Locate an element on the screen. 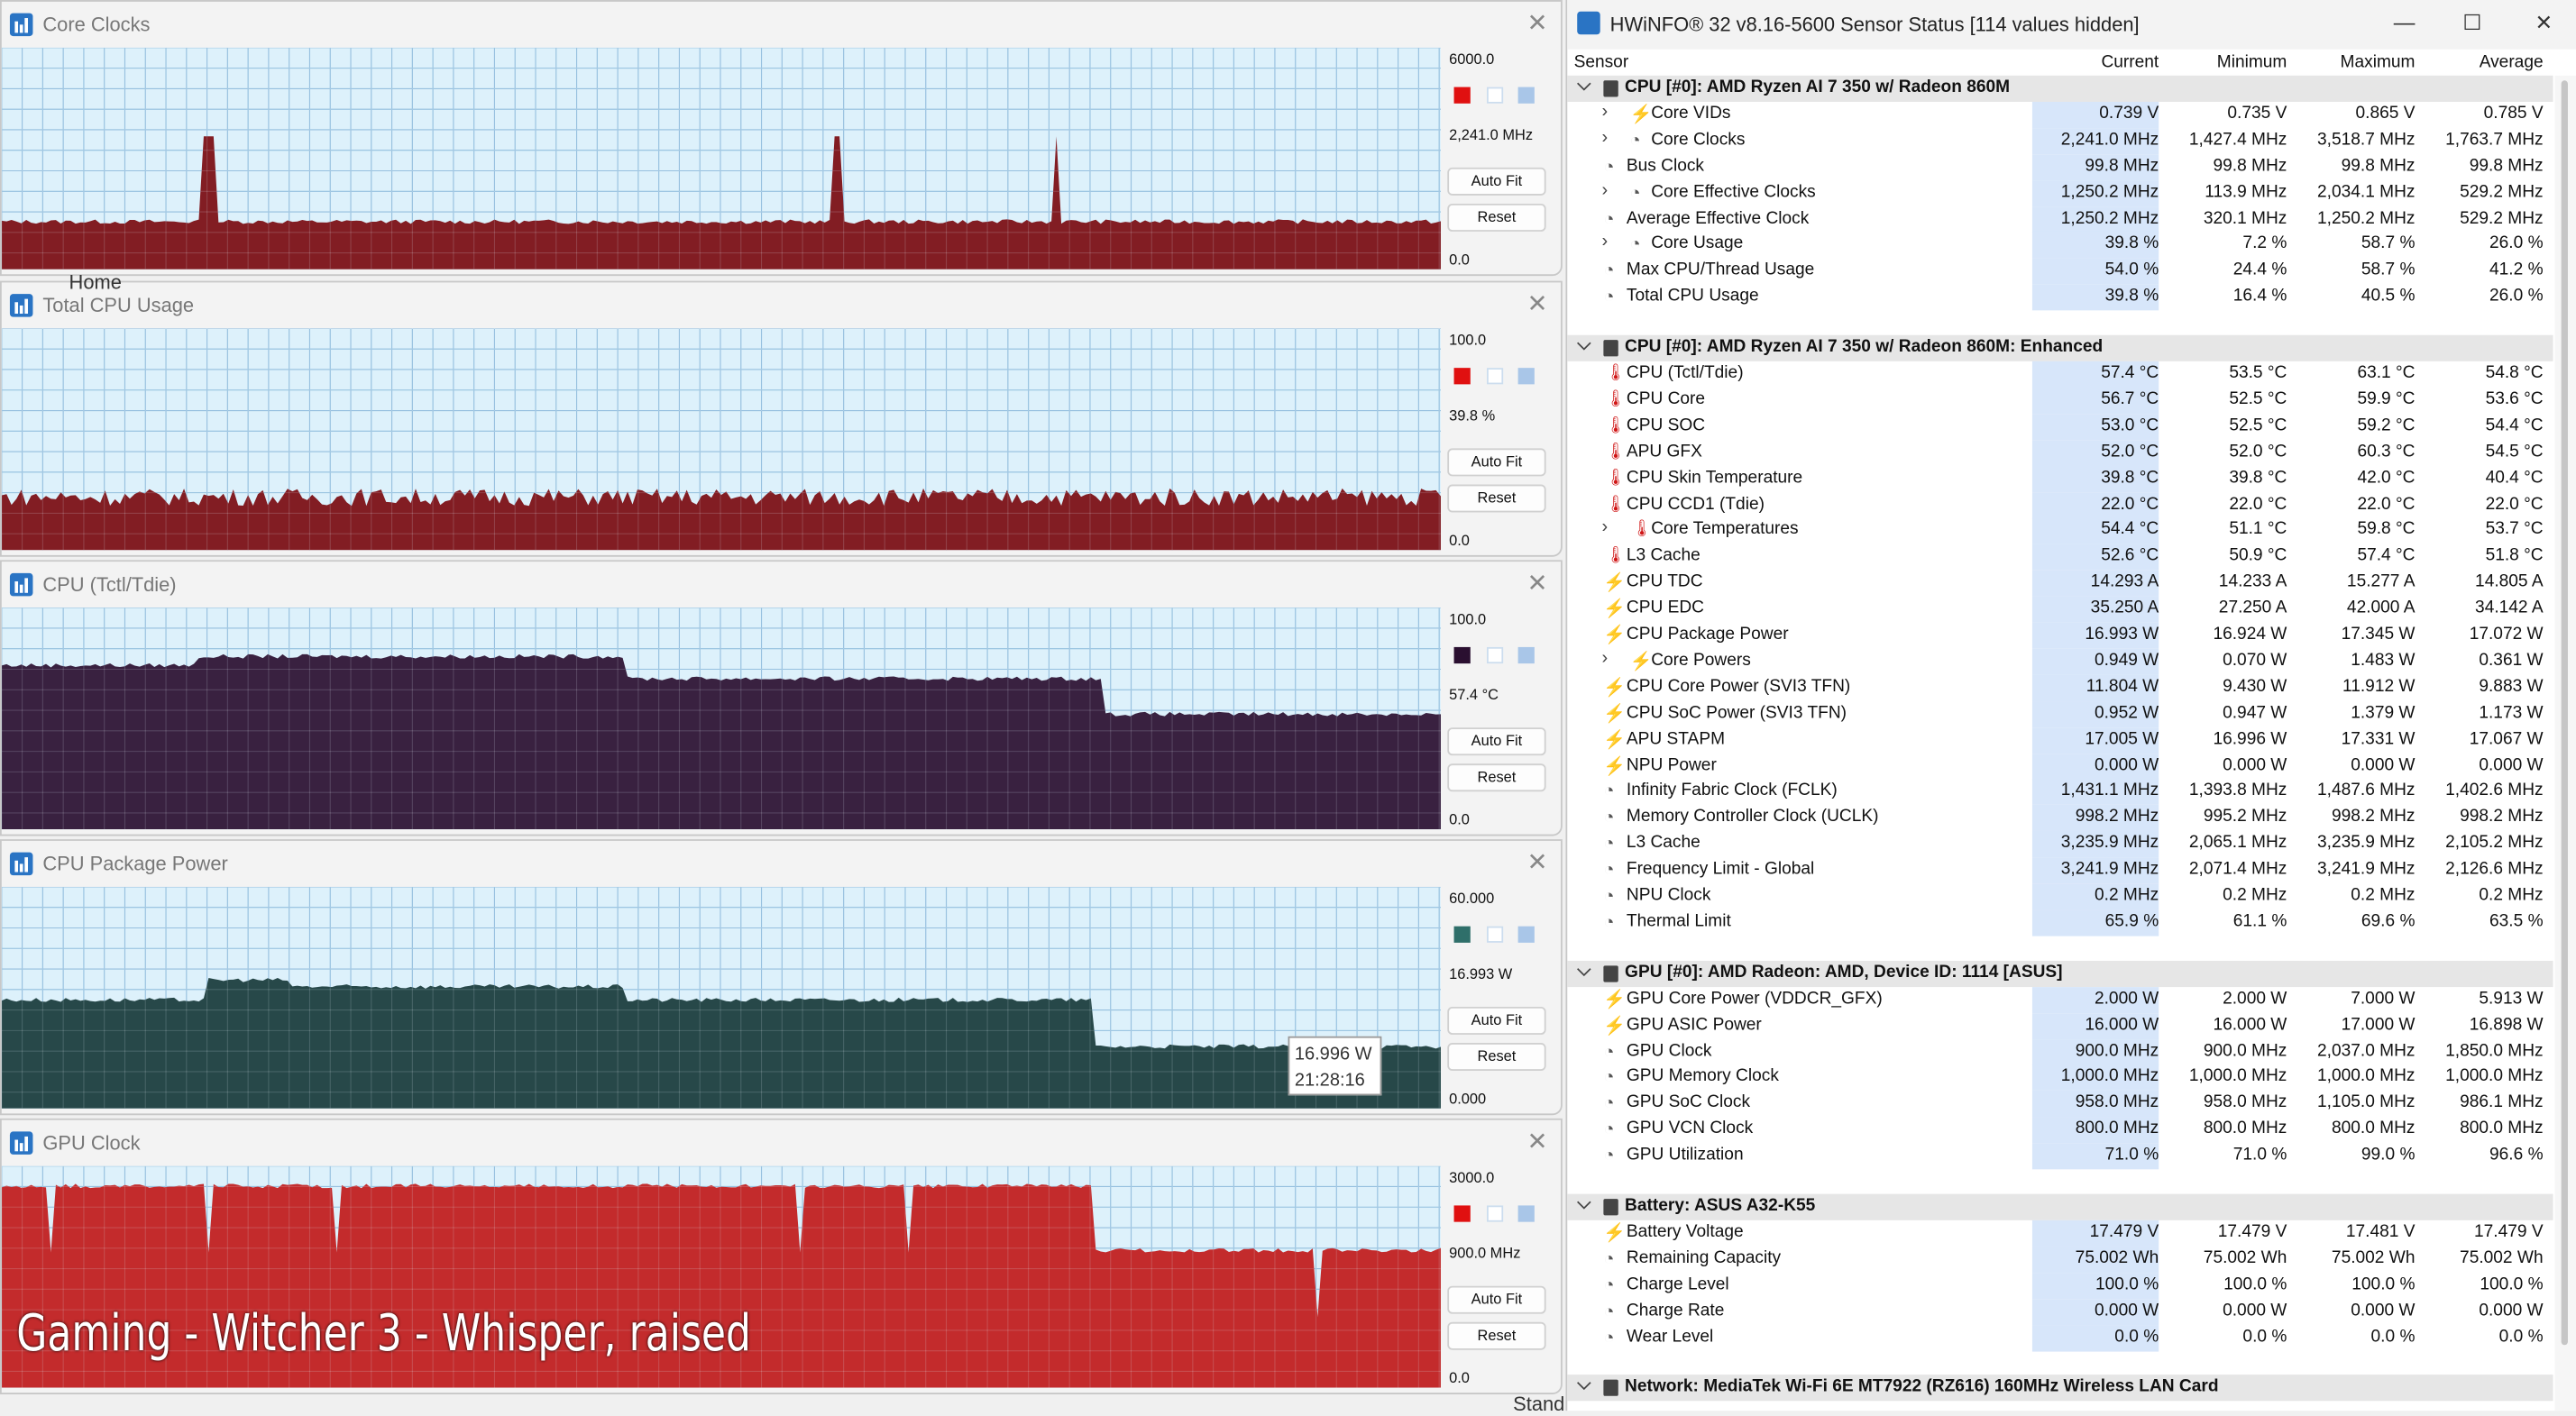  sensor-row: 🌡 CPU Core 56.7 °C 52.5 °C 59.9 °C 53.6 °C is located at coordinates (2060, 400).